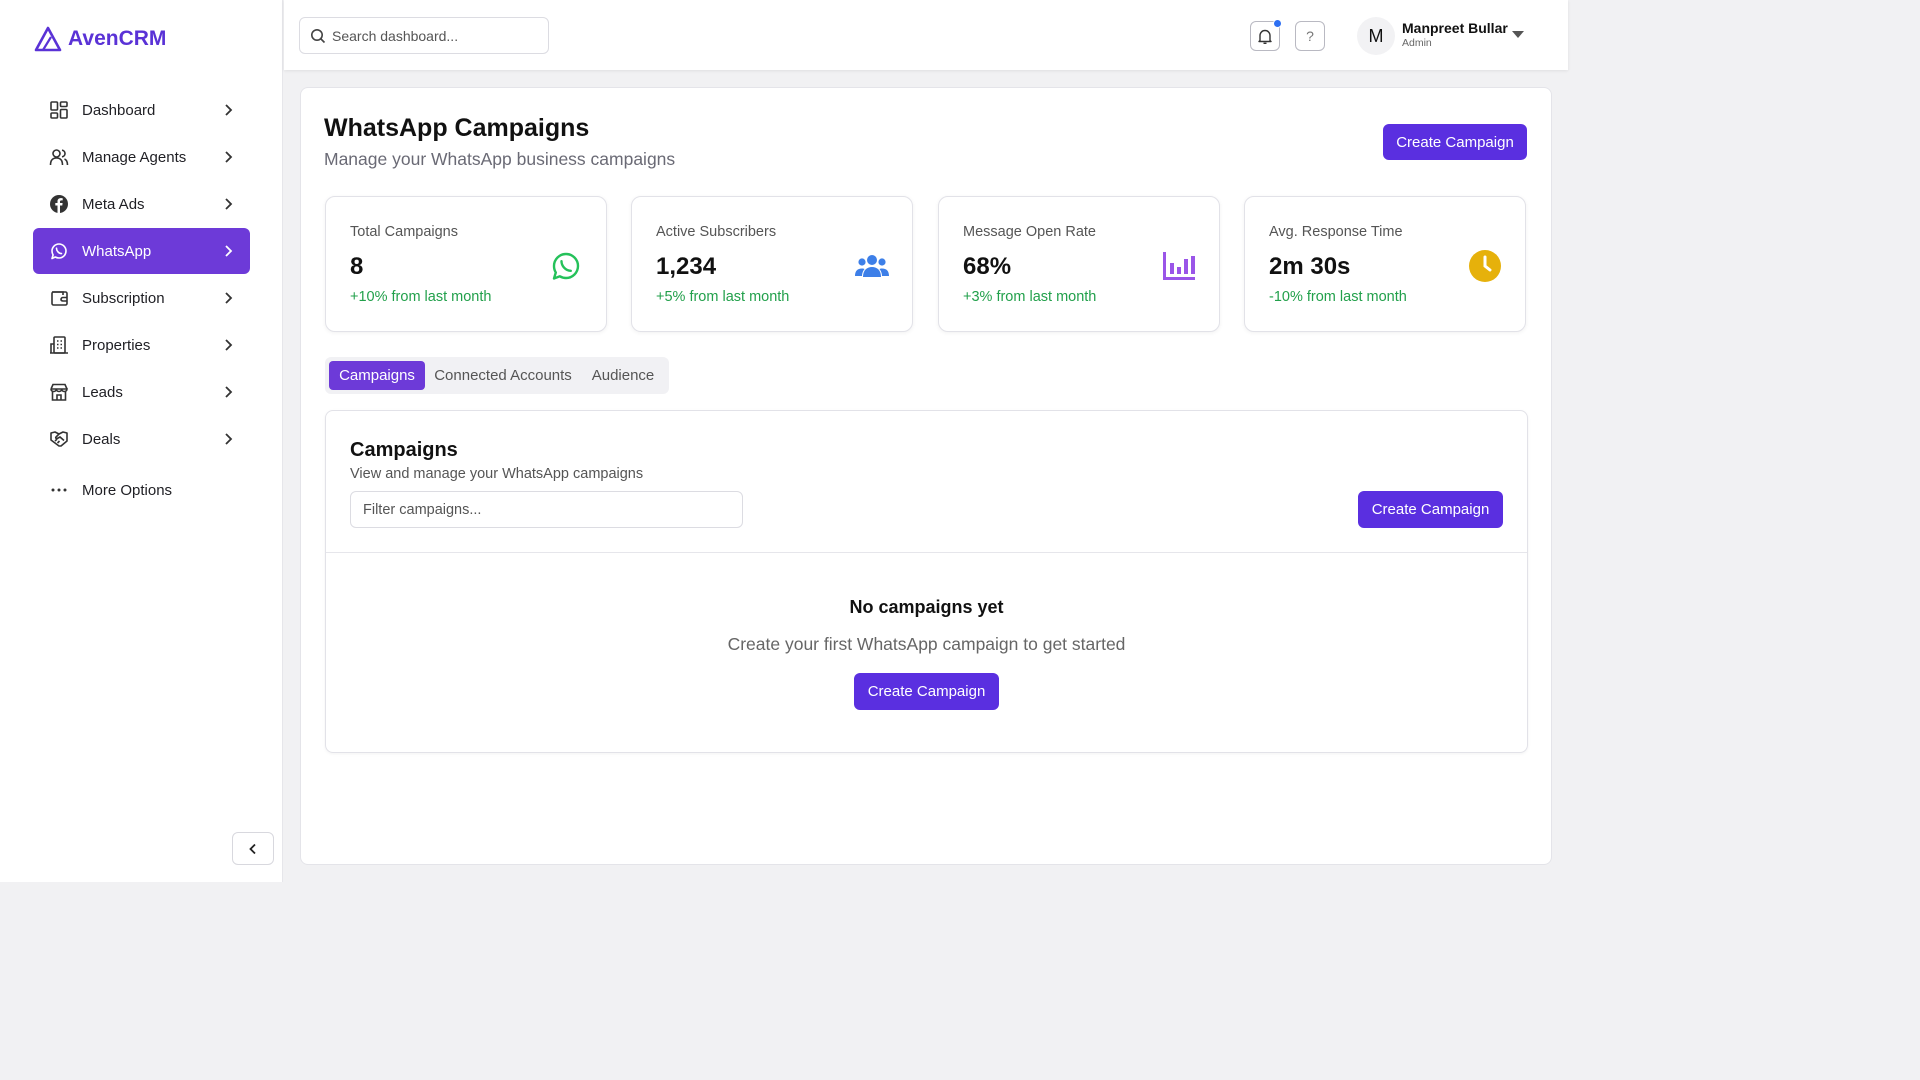 Image resolution: width=1920 pixels, height=1080 pixels. What do you see at coordinates (404, 232) in the screenshot?
I see `stat-label: Total Campaigns` at bounding box center [404, 232].